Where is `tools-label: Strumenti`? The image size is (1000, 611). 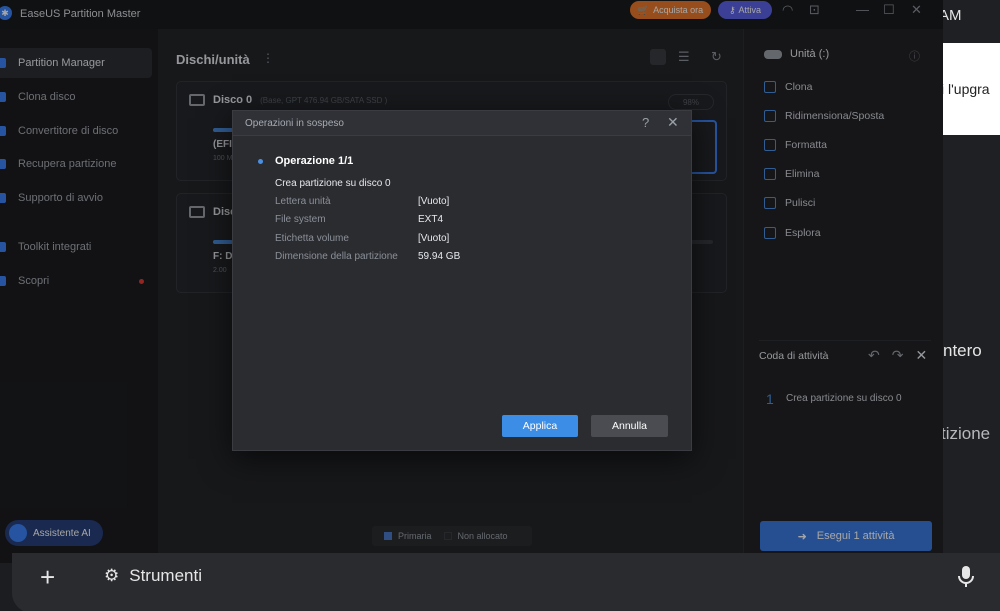
tools-label: Strumenti is located at coordinates (165, 575).